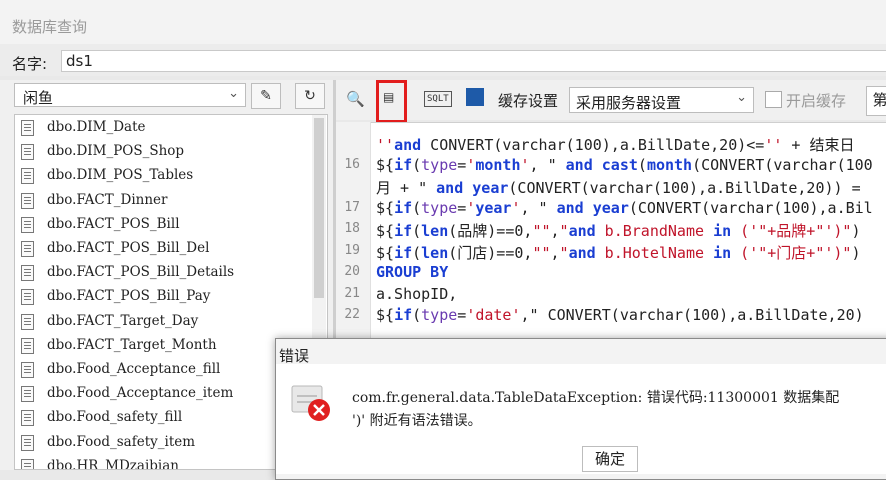 This screenshot has height=480, width=886. What do you see at coordinates (294, 356) in the screenshot?
I see `dialog-title: 错误` at bounding box center [294, 356].